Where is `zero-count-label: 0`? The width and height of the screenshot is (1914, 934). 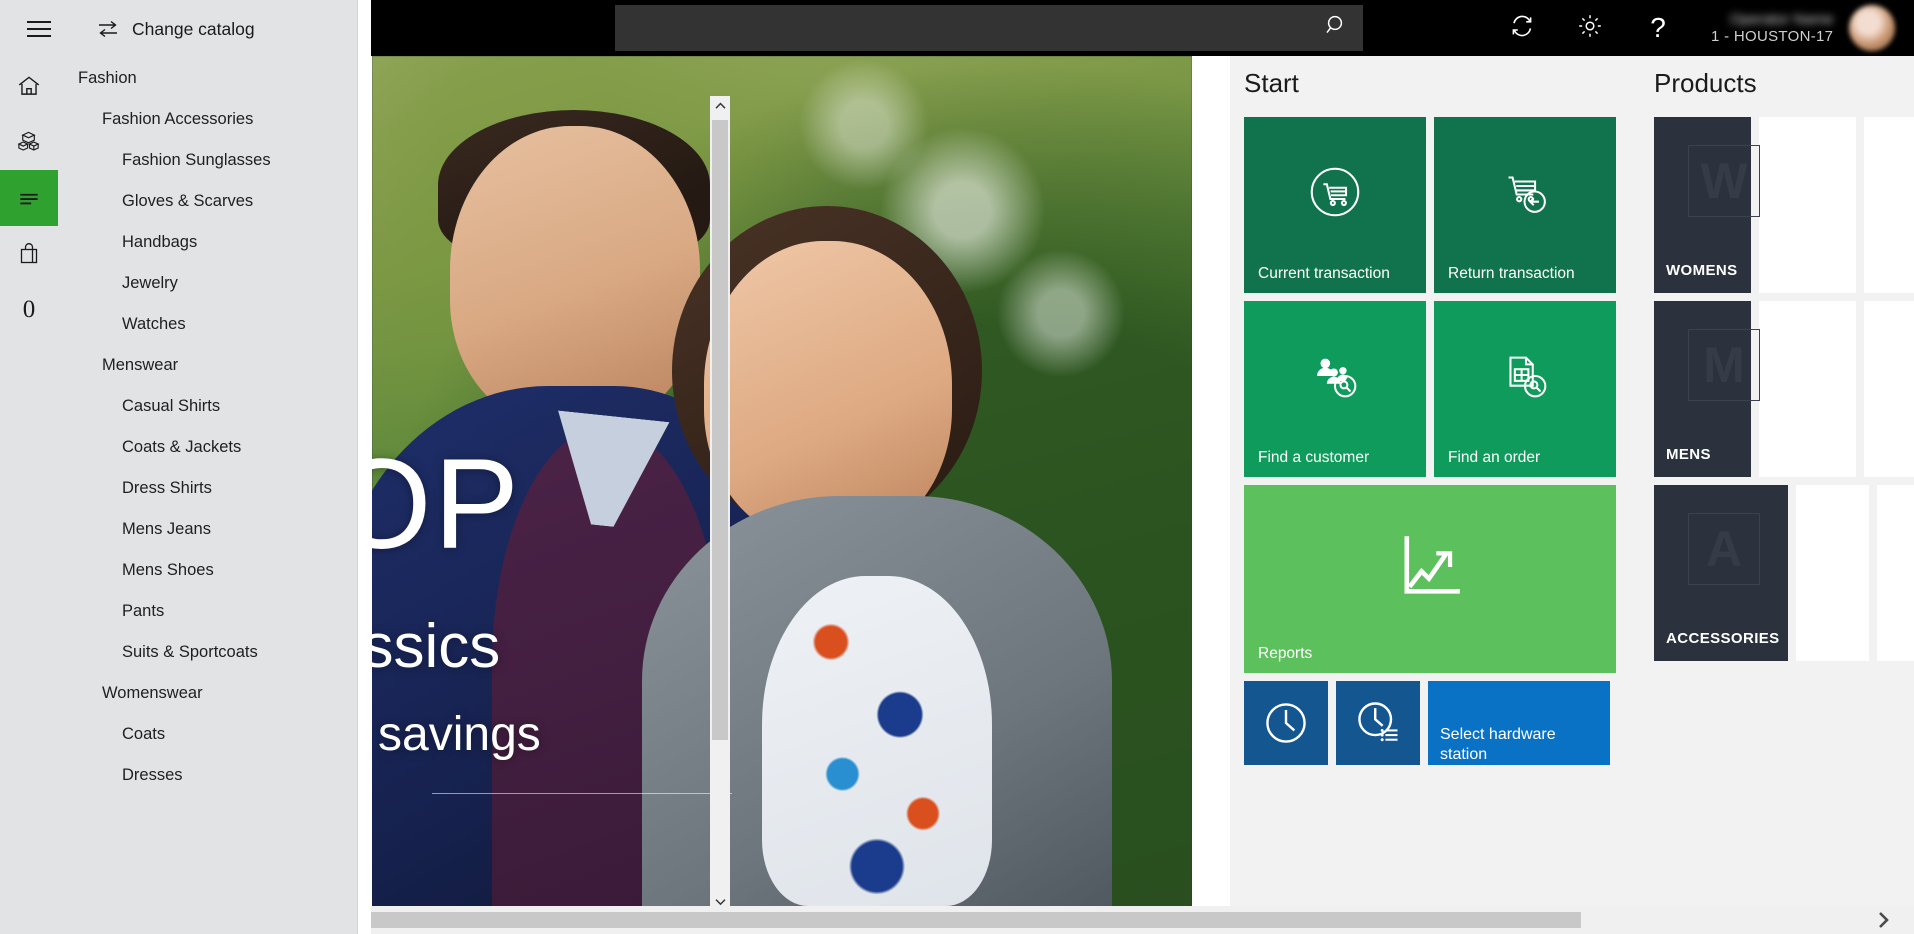
zero-count-label: 0 is located at coordinates (29, 309).